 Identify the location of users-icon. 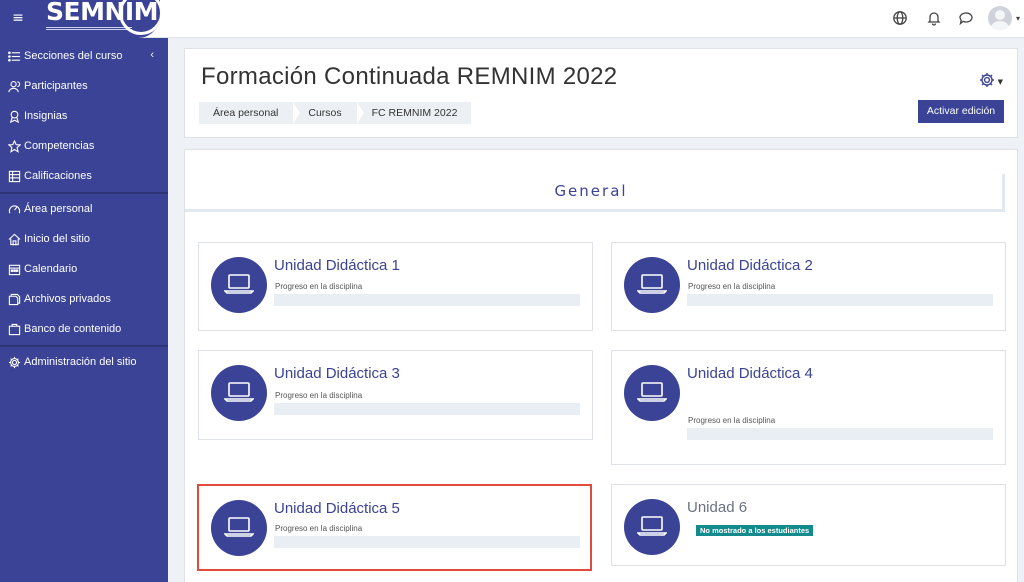
(14, 86).